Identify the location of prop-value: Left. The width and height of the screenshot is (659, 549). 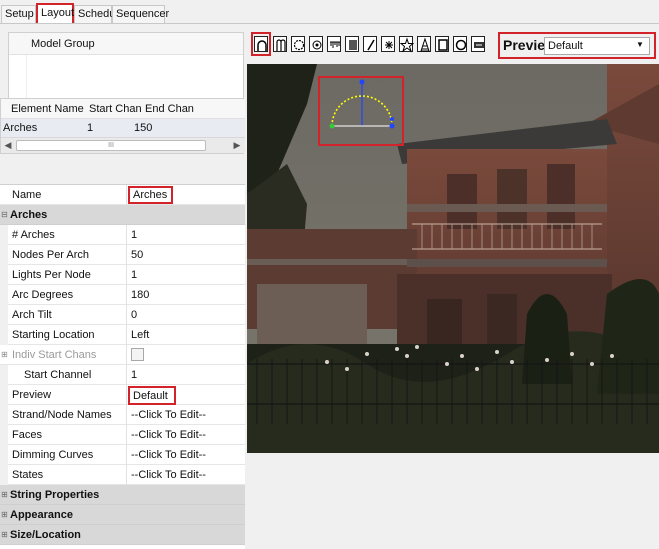
(140, 335).